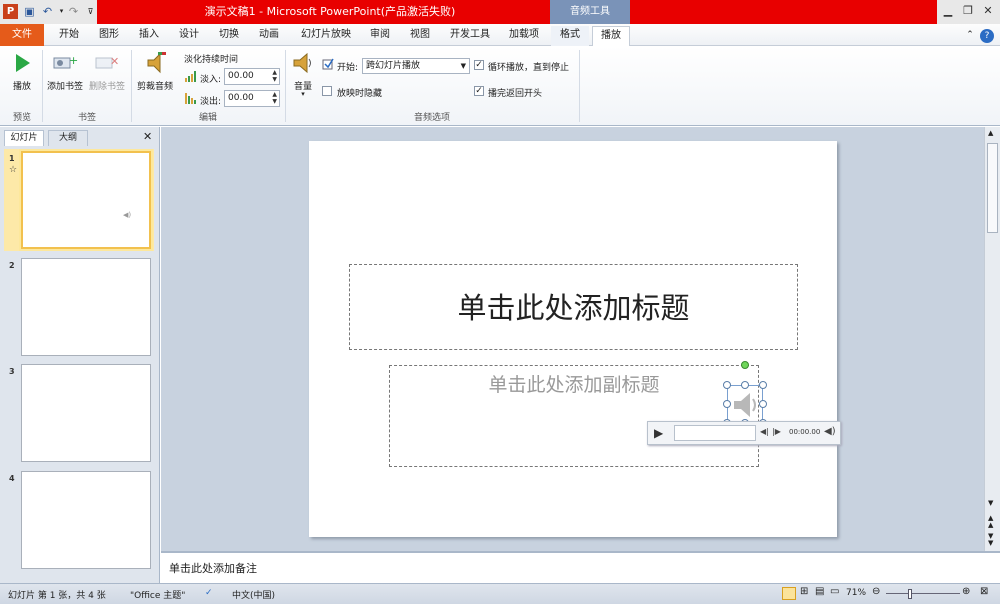  What do you see at coordinates (189, 36) in the screenshot?
I see `tab-design: 设计` at bounding box center [189, 36].